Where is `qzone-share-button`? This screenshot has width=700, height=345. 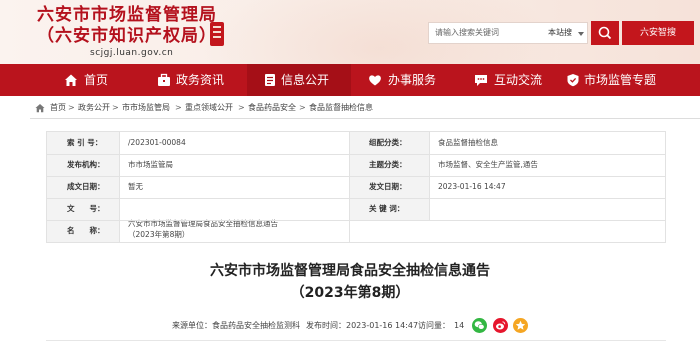
qzone-share-button is located at coordinates (520, 325).